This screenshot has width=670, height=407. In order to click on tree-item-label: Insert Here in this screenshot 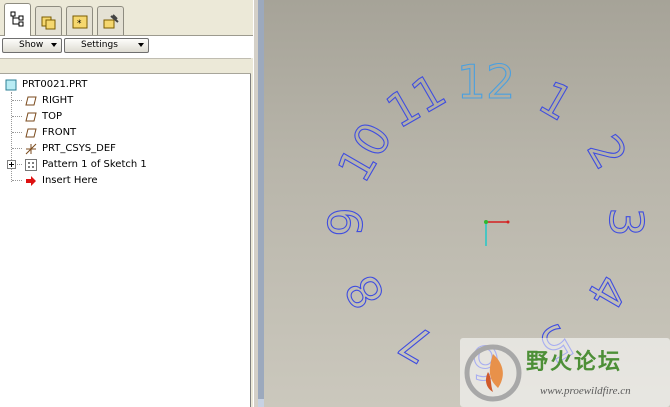, I will do `click(70, 180)`.